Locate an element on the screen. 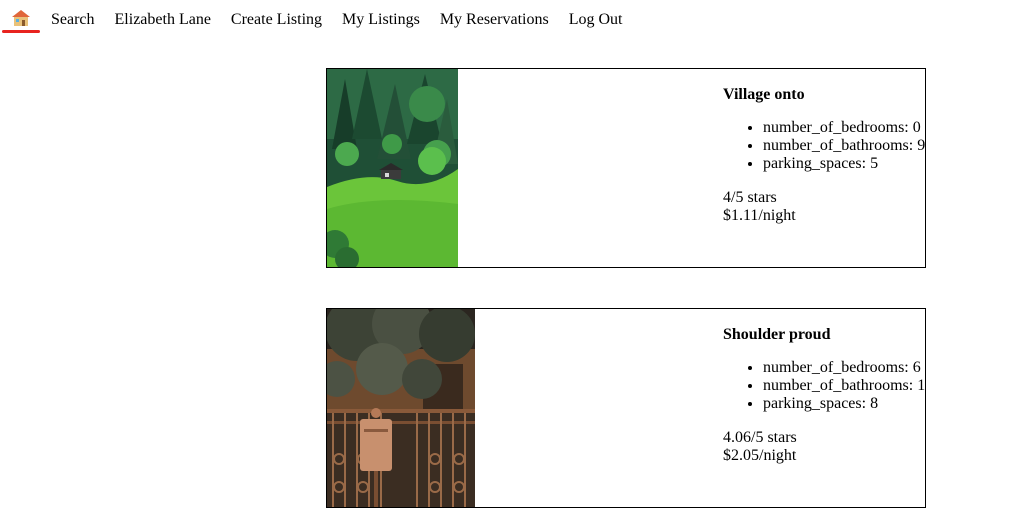 The image size is (1013, 531). house-icon is located at coordinates (21, 18).